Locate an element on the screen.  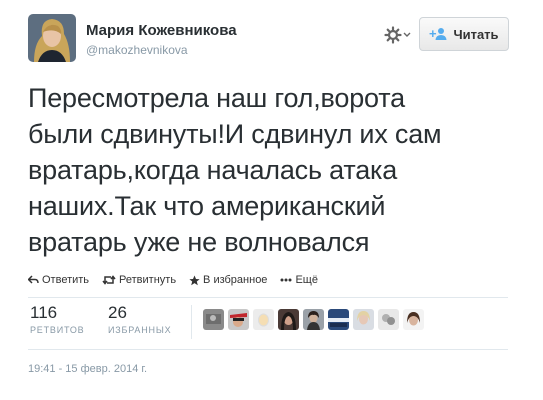
favorite-count: 26 ИЗБРАННЫХ is located at coordinates (139, 319).